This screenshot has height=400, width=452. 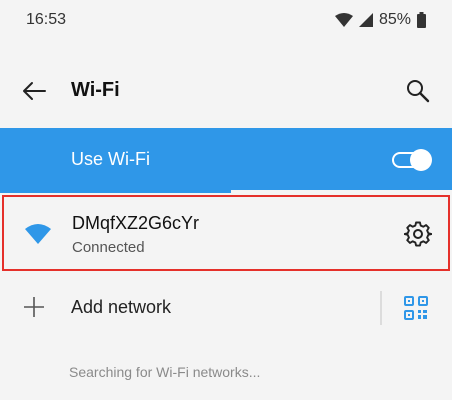 What do you see at coordinates (421, 160) in the screenshot?
I see `switch-thumb` at bounding box center [421, 160].